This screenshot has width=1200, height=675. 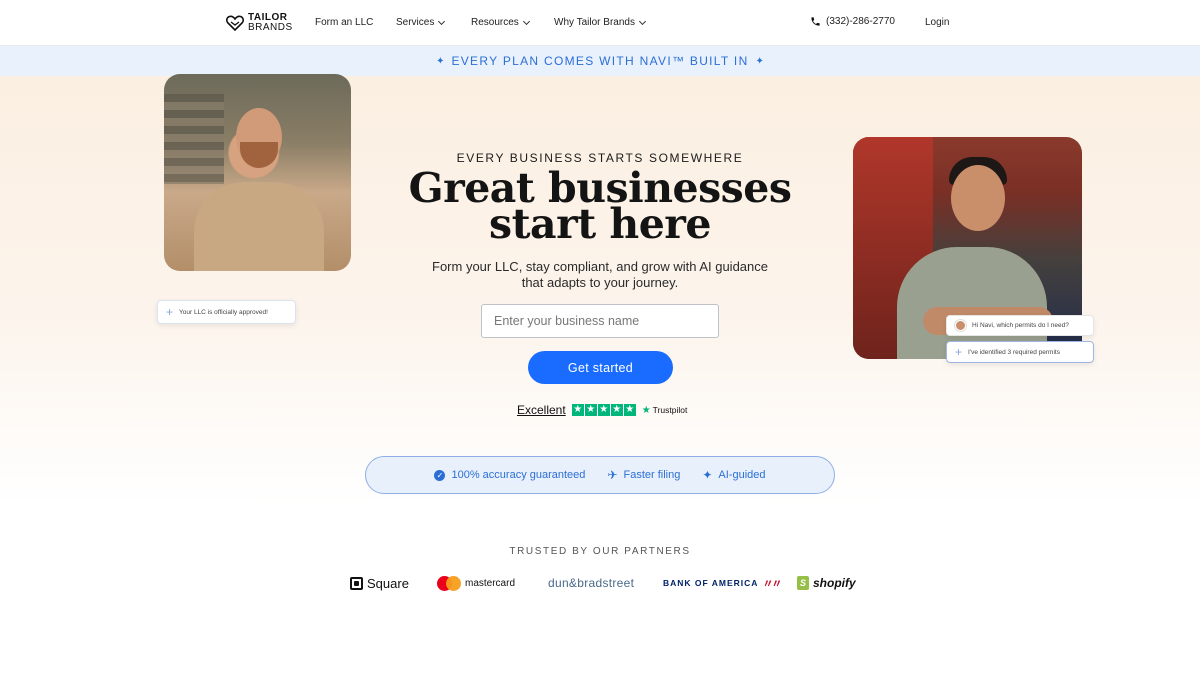 What do you see at coordinates (388, 583) in the screenshot?
I see `partner-name: Square` at bounding box center [388, 583].